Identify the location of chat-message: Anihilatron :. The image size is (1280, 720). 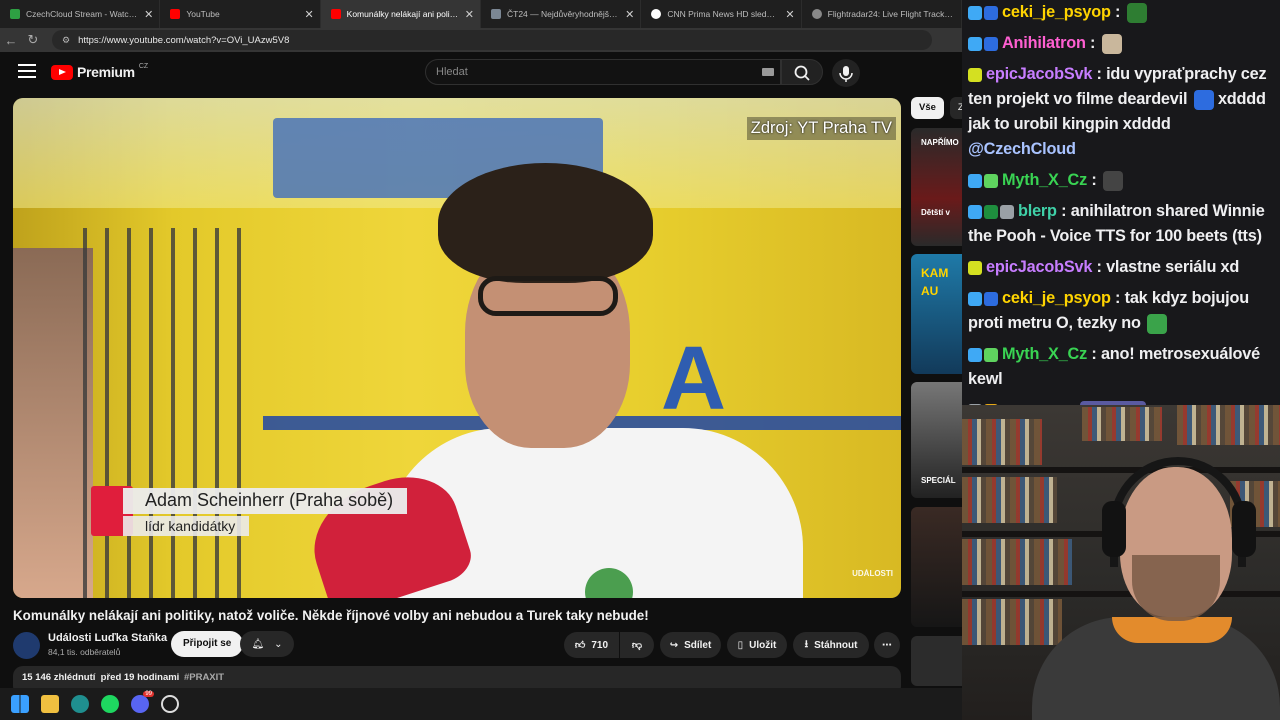
(1122, 43).